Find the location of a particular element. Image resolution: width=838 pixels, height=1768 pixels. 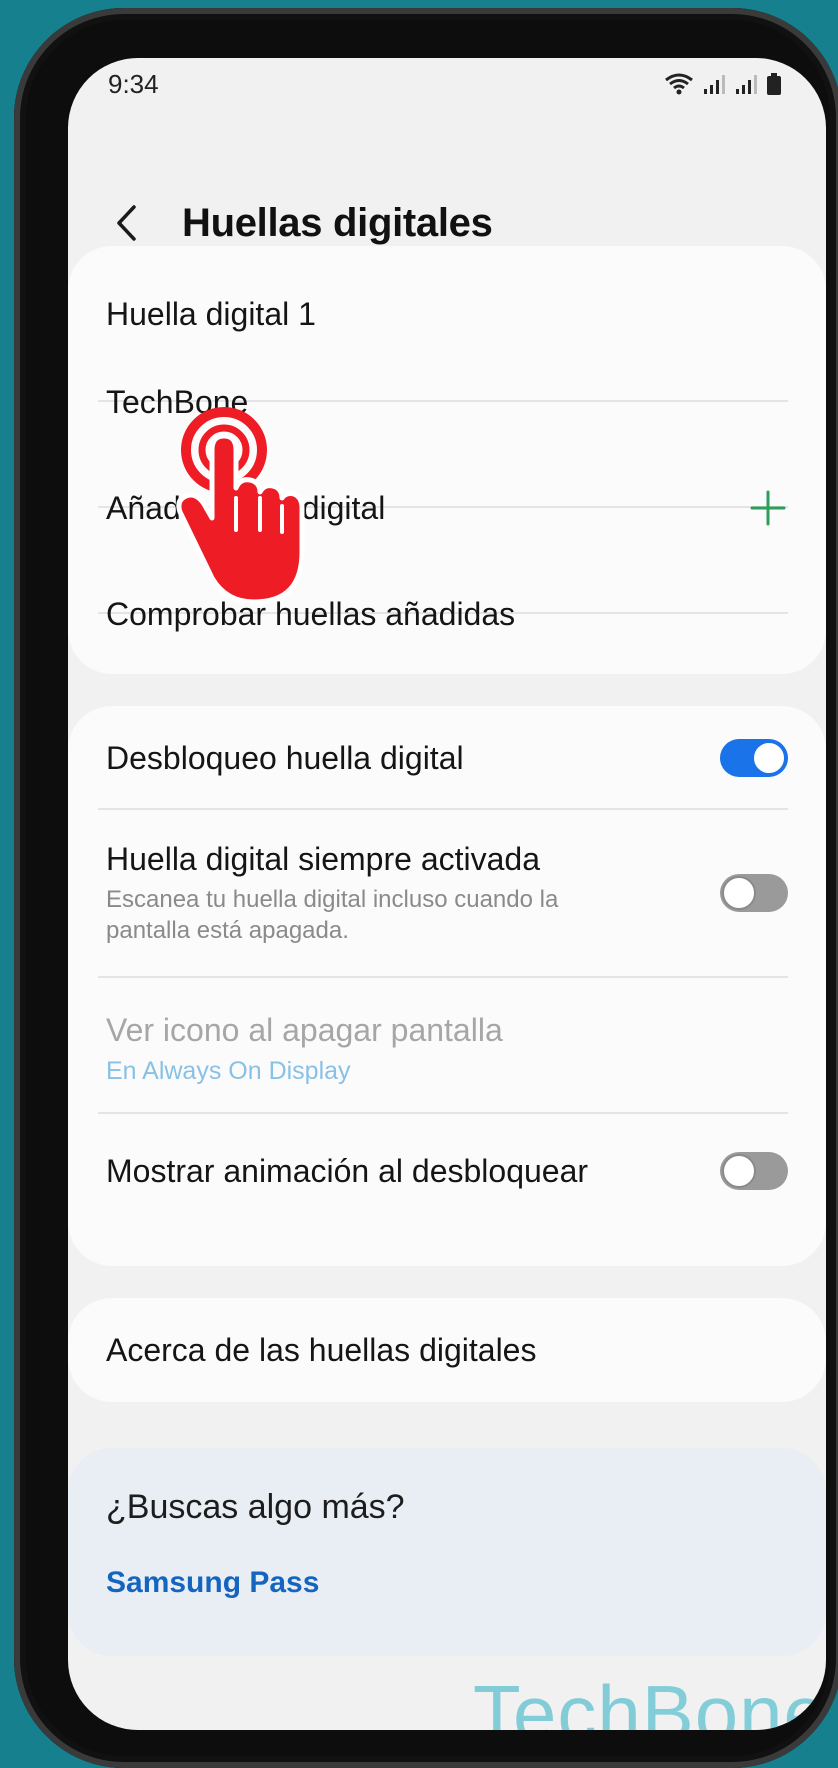

unlock-animation-label: Mostrar animación al desbloquear is located at coordinates (347, 1170).